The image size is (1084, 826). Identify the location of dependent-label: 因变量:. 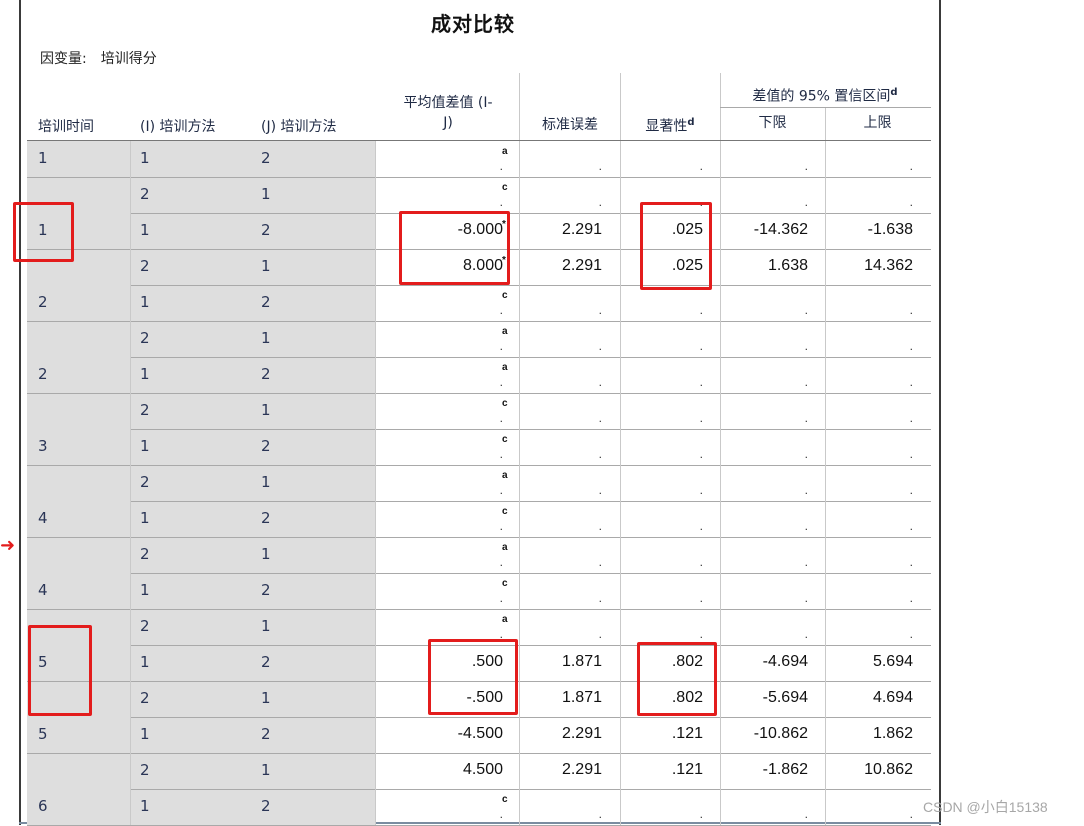
(63, 59).